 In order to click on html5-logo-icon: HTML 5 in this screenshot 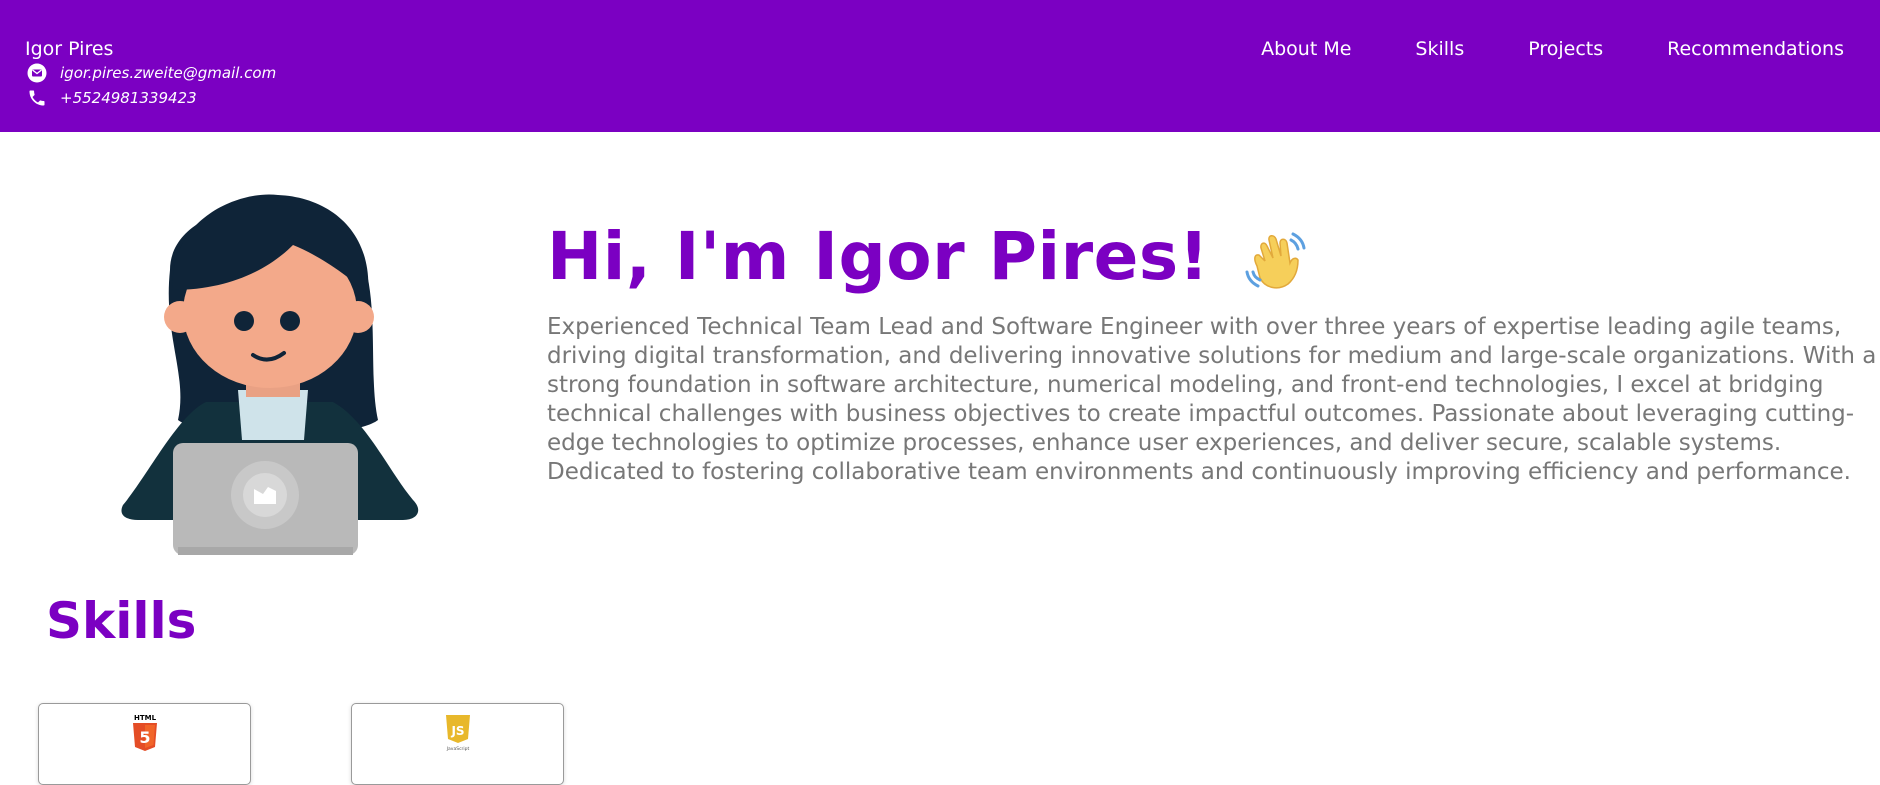, I will do `click(145, 734)`.